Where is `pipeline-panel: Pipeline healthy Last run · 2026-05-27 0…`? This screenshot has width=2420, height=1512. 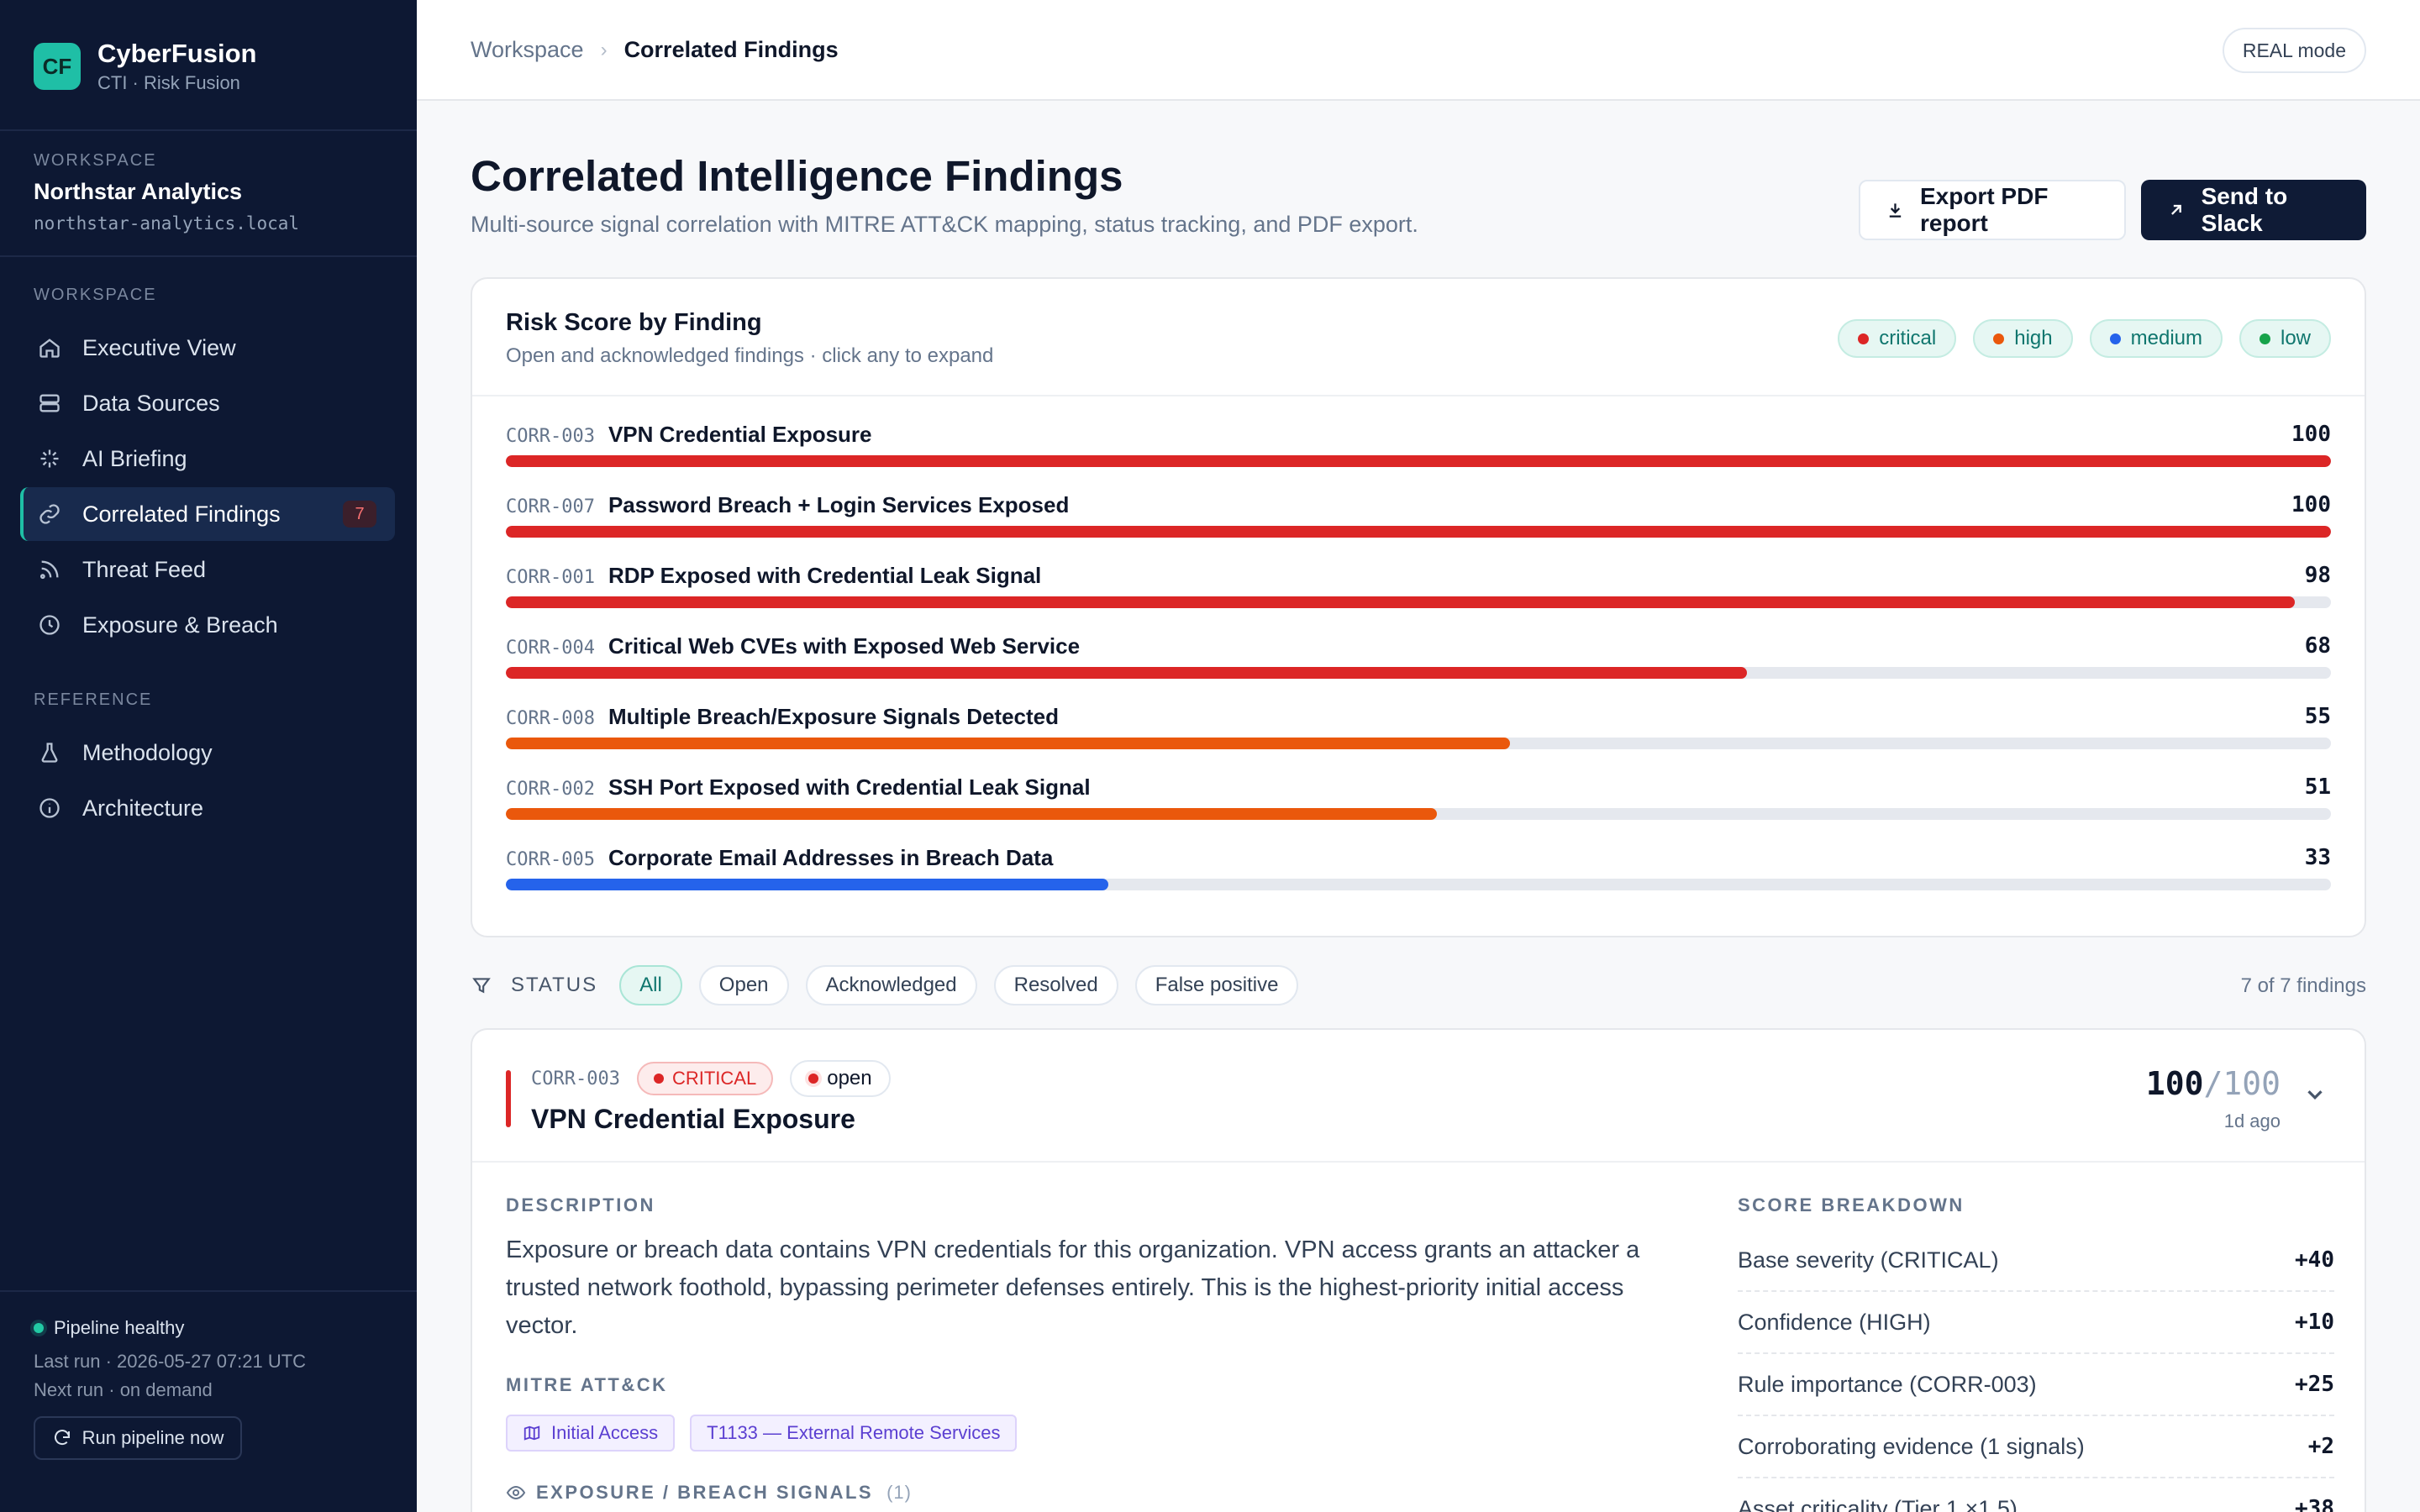
pipeline-panel: Pipeline healthy Last run · 2026-05-27 0… is located at coordinates (170, 1388).